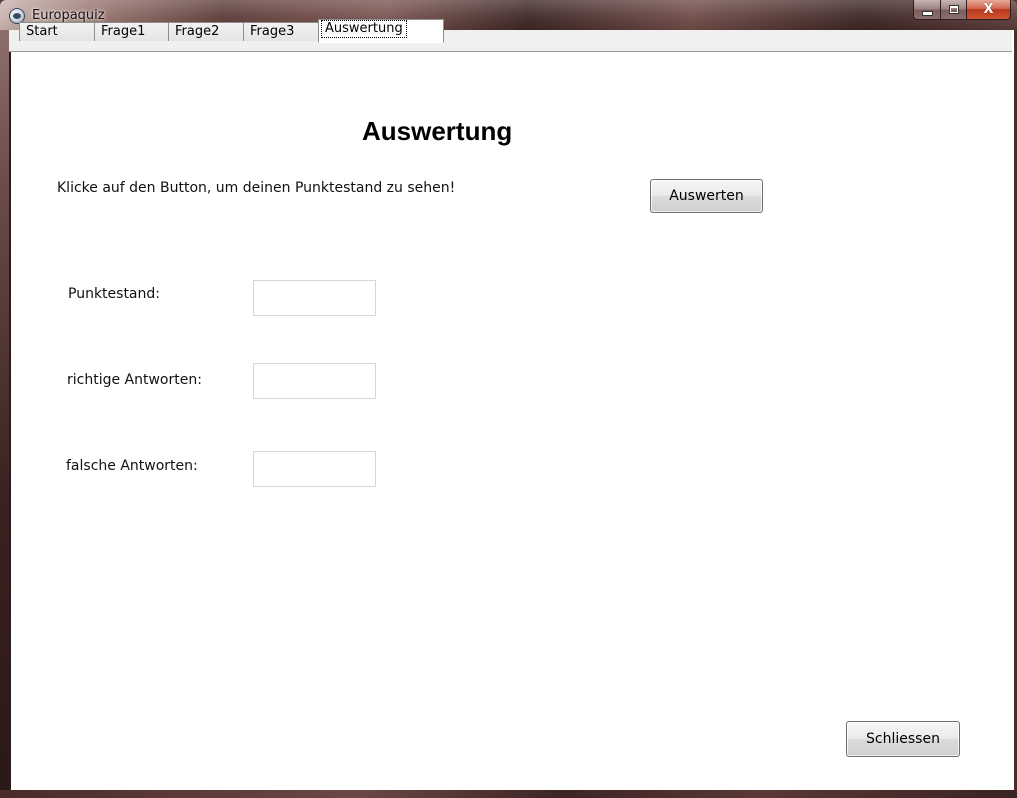 The height and width of the screenshot is (798, 1017). Describe the element at coordinates (314, 469) in the screenshot. I see `wrong-answers-field` at that location.